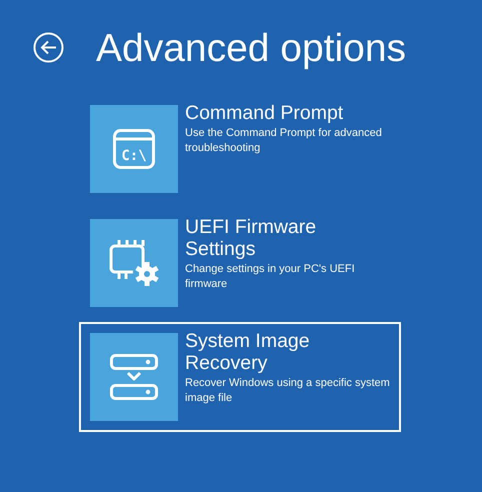 This screenshot has width=482, height=492. I want to click on option-tile: UEFI Firmware Settings Change settings in your PC's UEFI firmware, so click(240, 263).